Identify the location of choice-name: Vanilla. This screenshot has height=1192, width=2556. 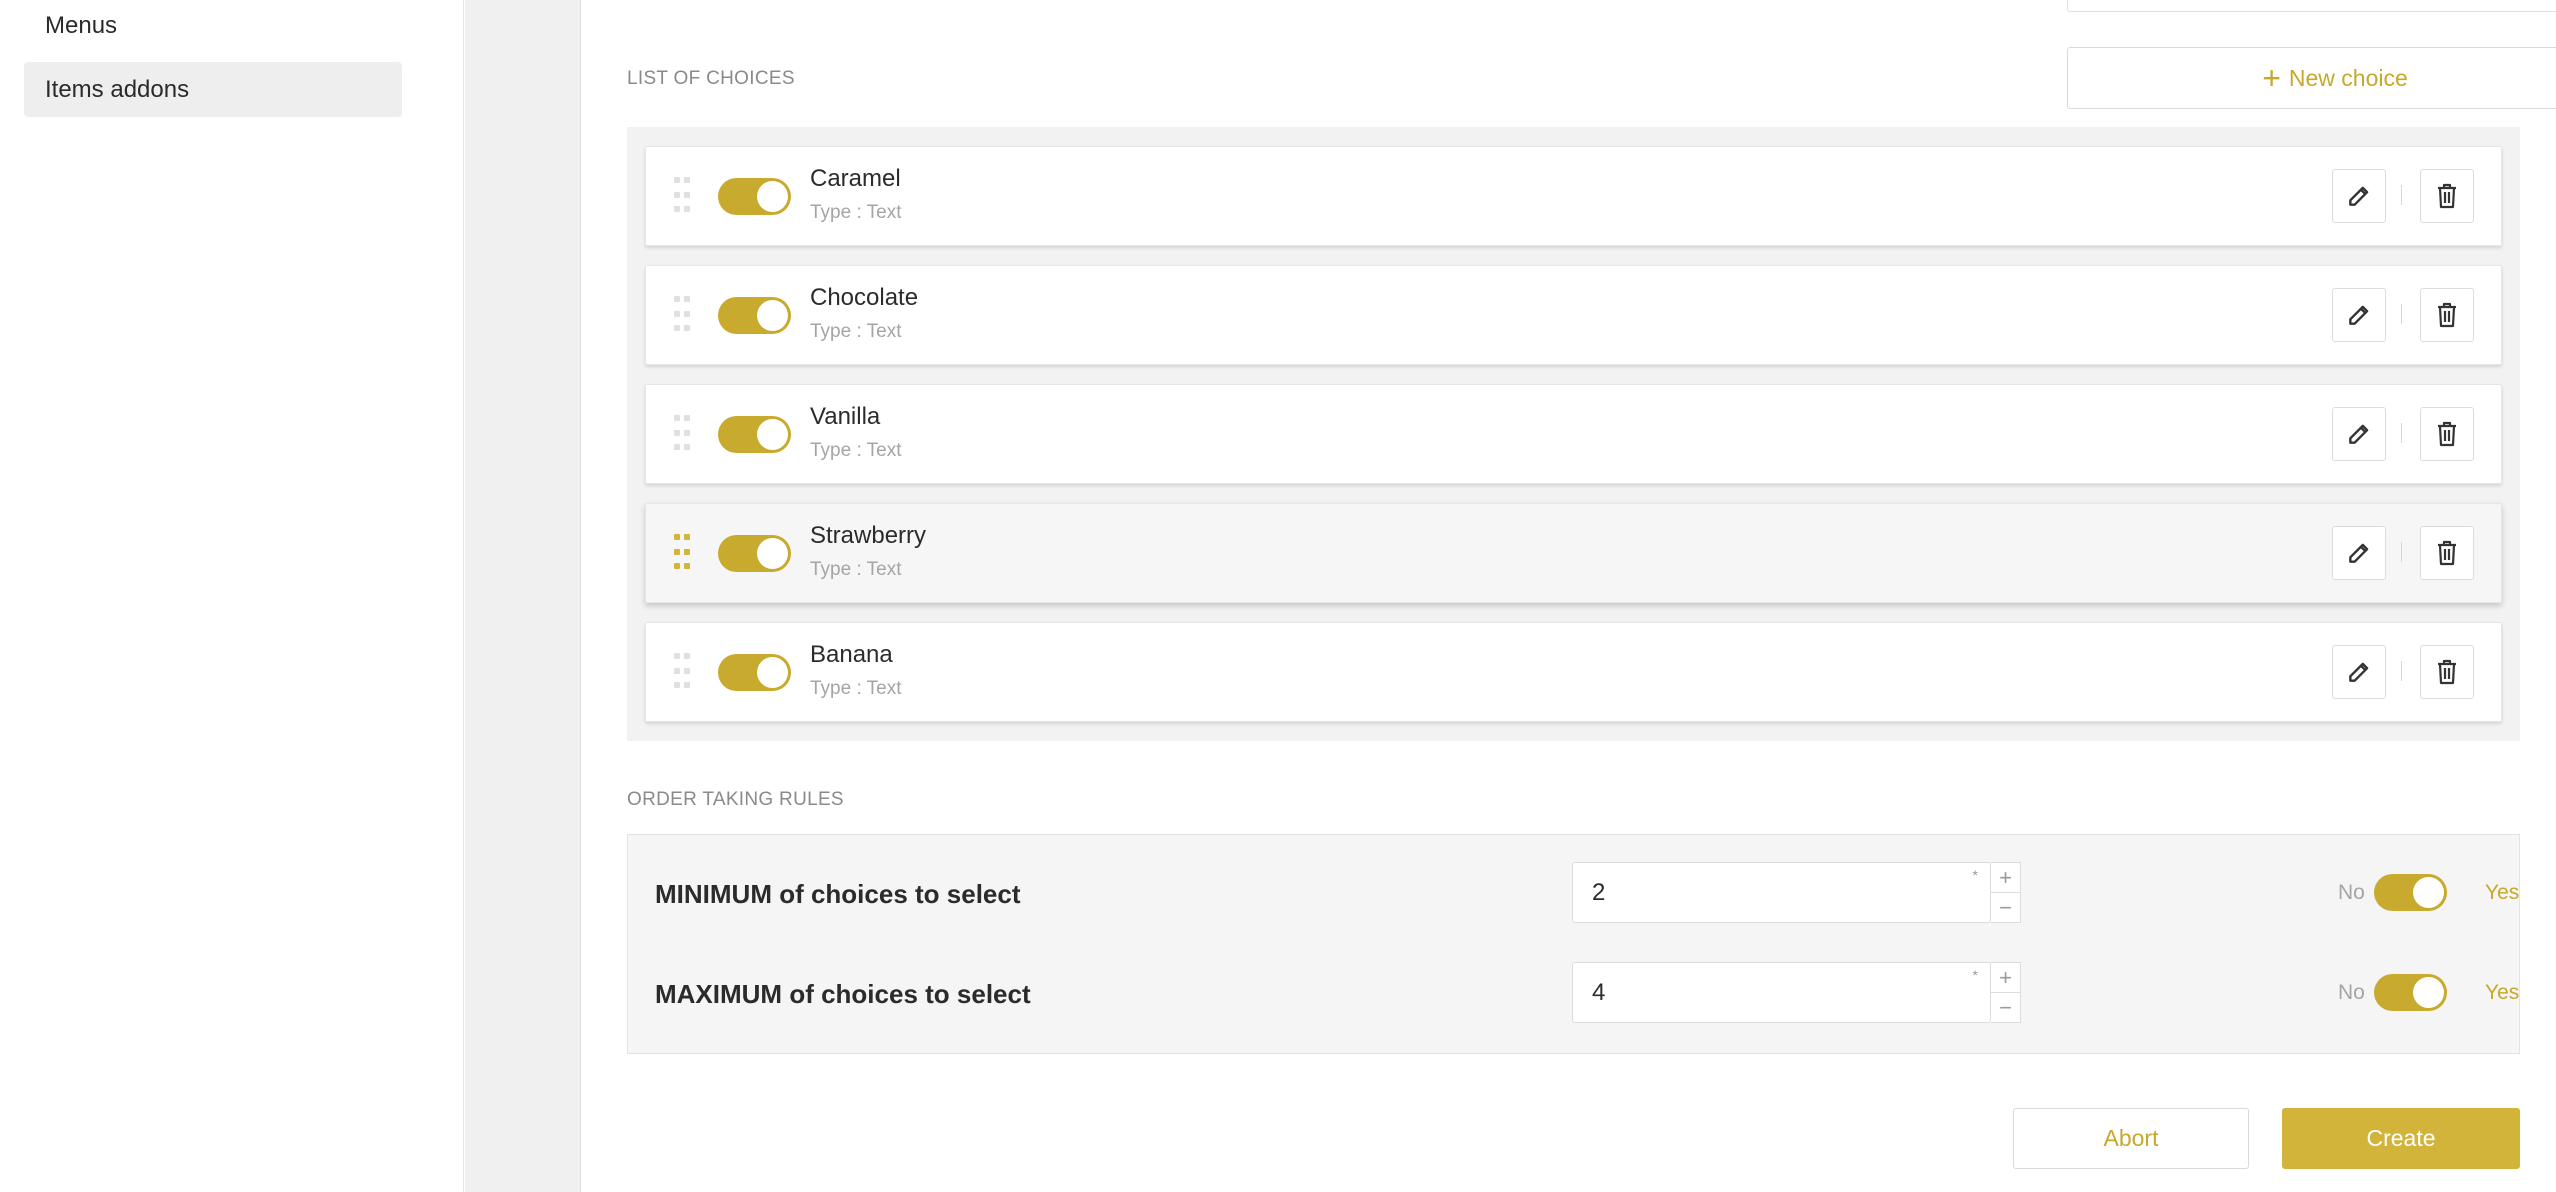
(845, 416).